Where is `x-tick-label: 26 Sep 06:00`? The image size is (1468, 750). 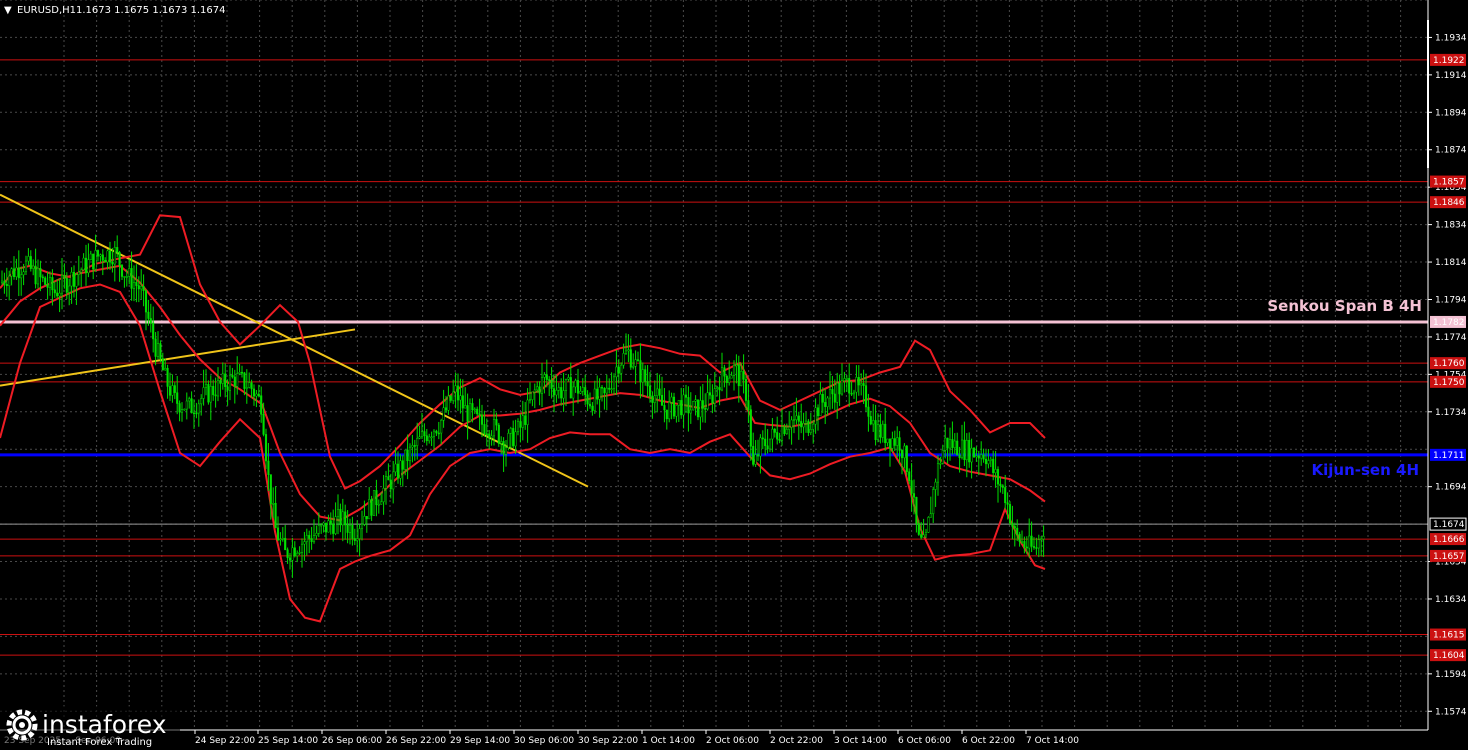 x-tick-label: 26 Sep 06:00 is located at coordinates (352, 741).